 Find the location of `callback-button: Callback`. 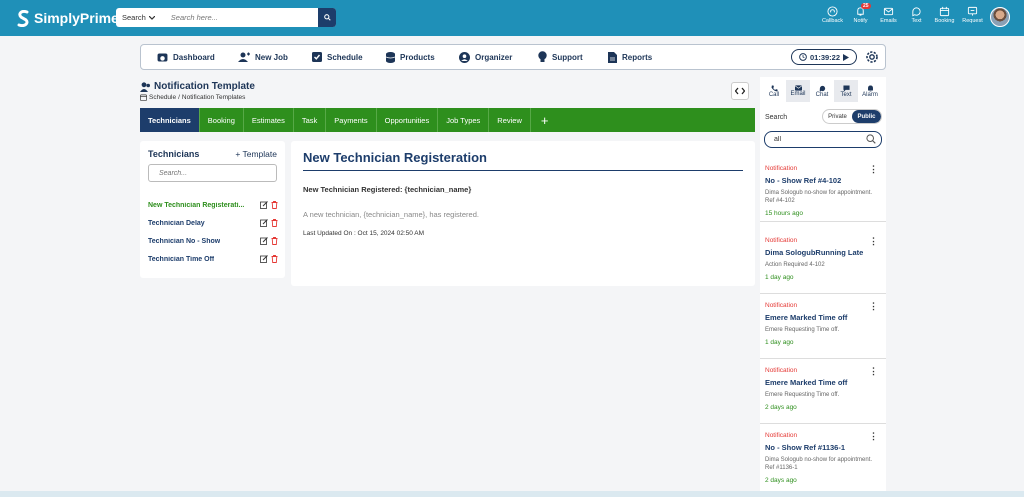

callback-button: Callback is located at coordinates (832, 15).